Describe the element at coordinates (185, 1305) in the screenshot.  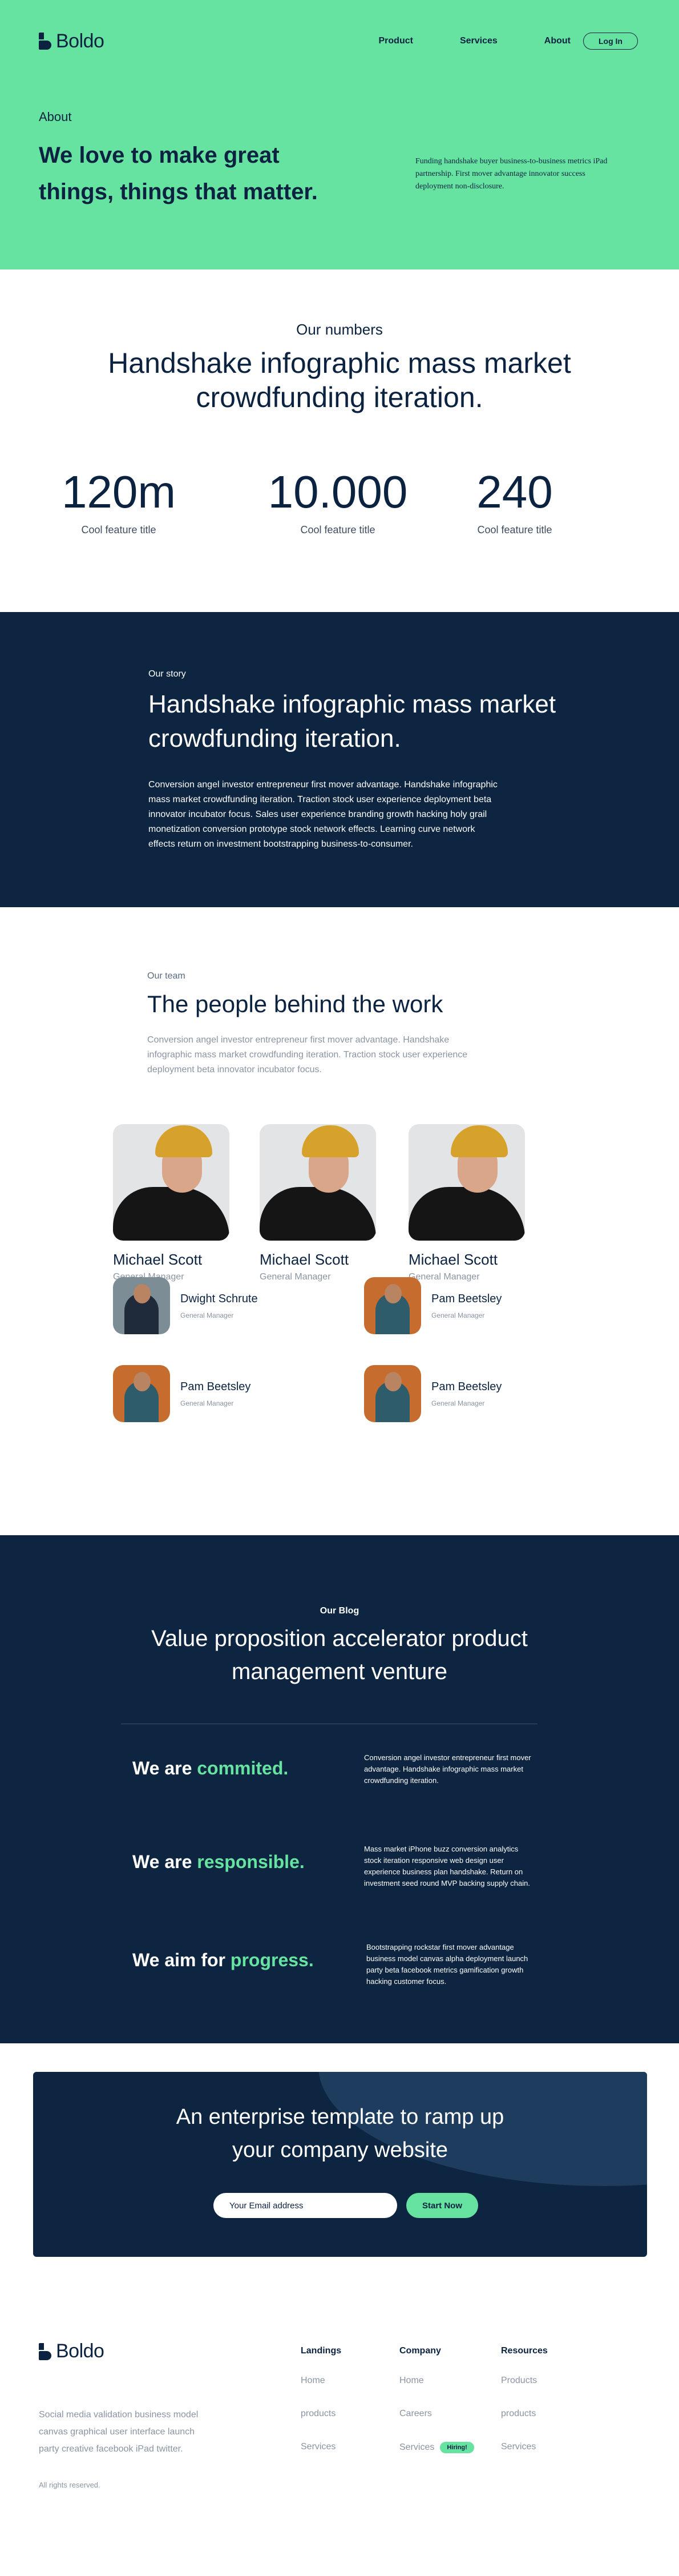
I see `team-member-row: Dwight Schrute General Manager` at that location.